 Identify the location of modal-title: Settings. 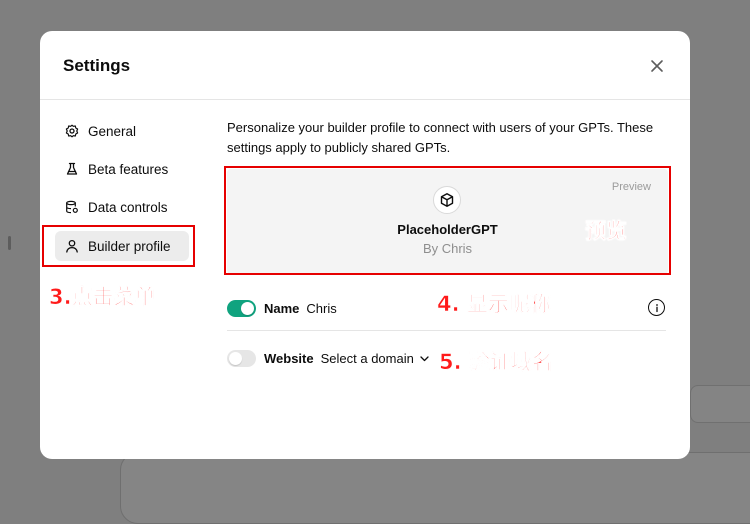
(97, 65).